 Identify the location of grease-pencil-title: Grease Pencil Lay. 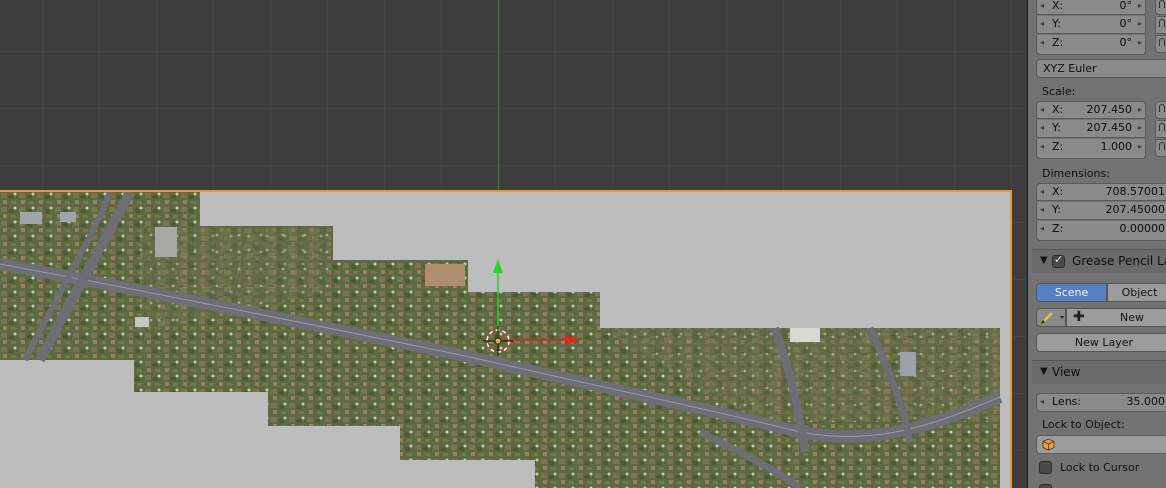
(1119, 261).